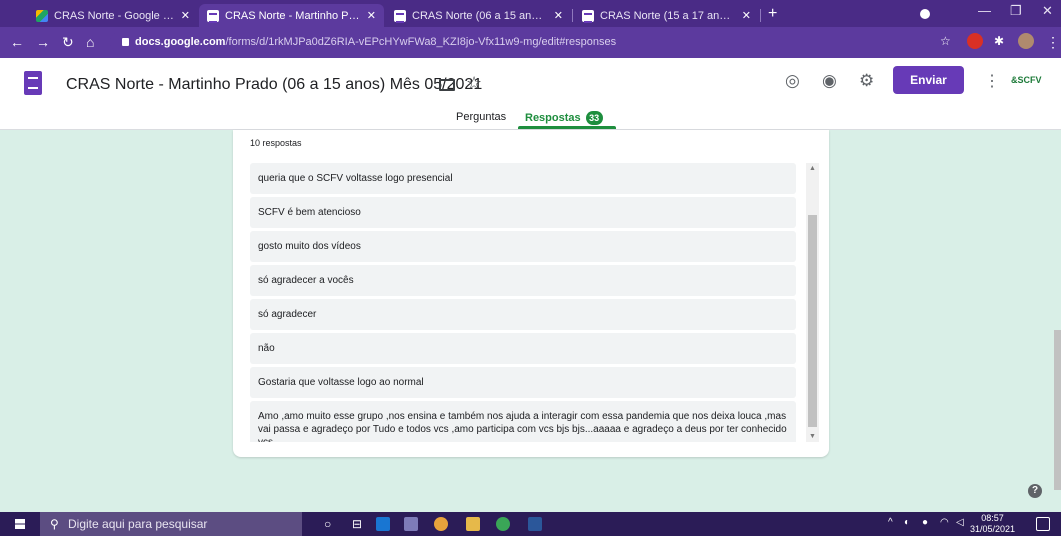  Describe the element at coordinates (138, 524) in the screenshot. I see `search-placeholder: Digite aqui para pesquisar` at that location.